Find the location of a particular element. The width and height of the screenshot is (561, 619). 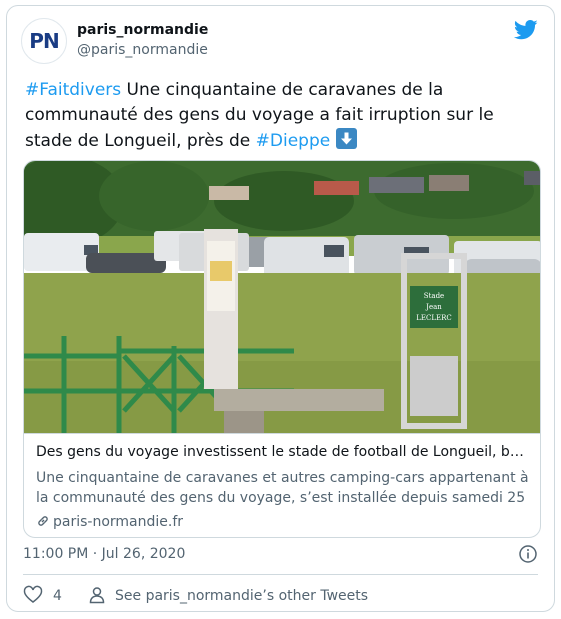

tweet-actions: 4 See paris_normandie’s other Tweets is located at coordinates (283, 596).